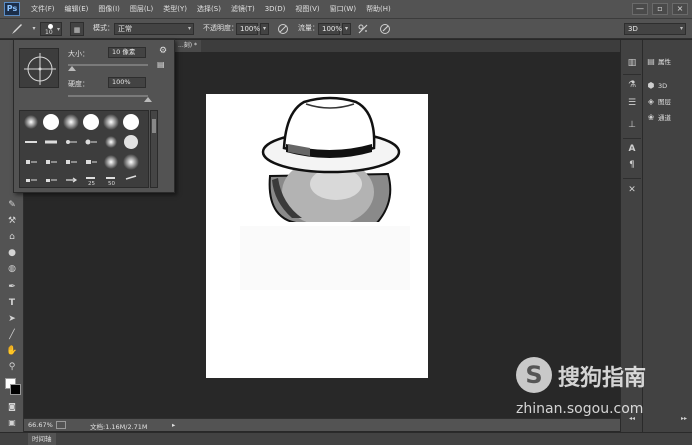 The image size is (692, 445). Describe the element at coordinates (12, 303) in the screenshot. I see `type-tool-icon: T` at that location.